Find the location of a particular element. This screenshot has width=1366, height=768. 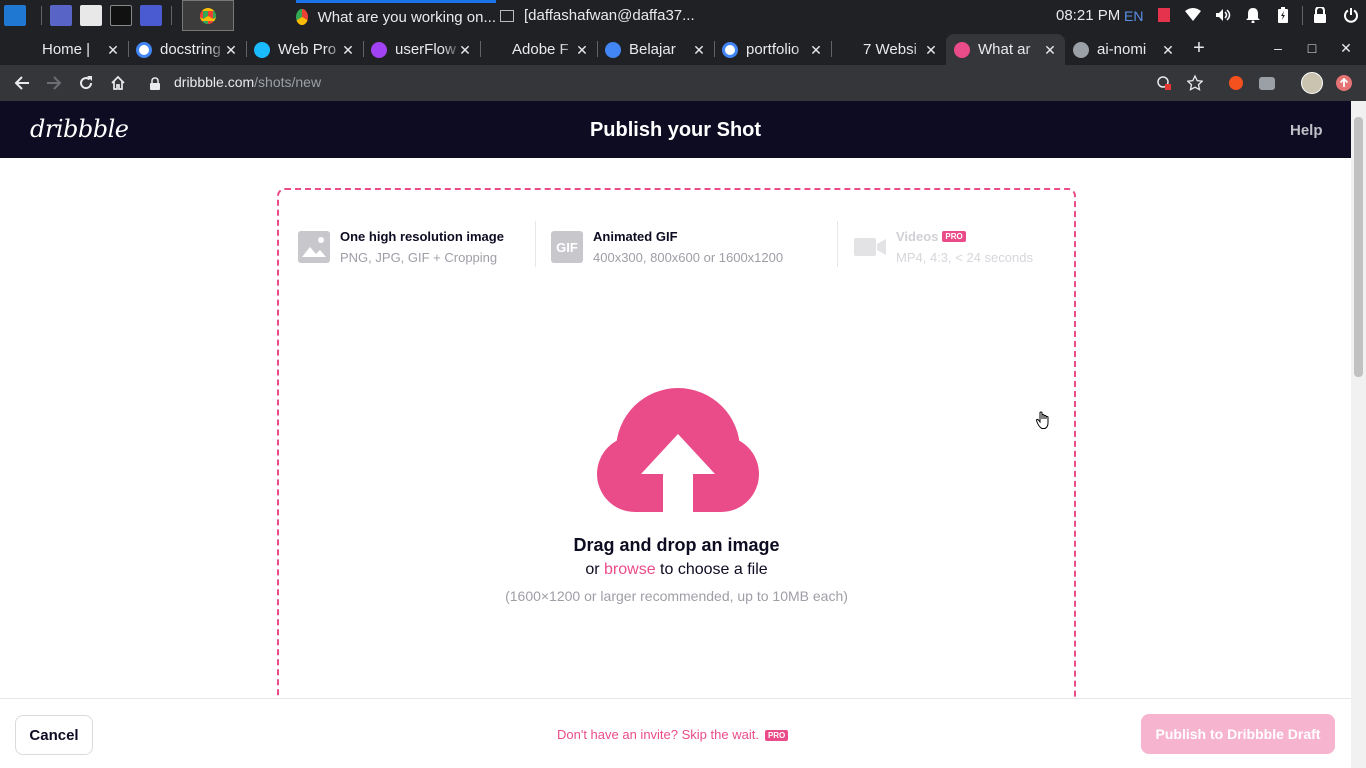

publish-draft-button: Publish to Dribbble Draft is located at coordinates (1238, 734).